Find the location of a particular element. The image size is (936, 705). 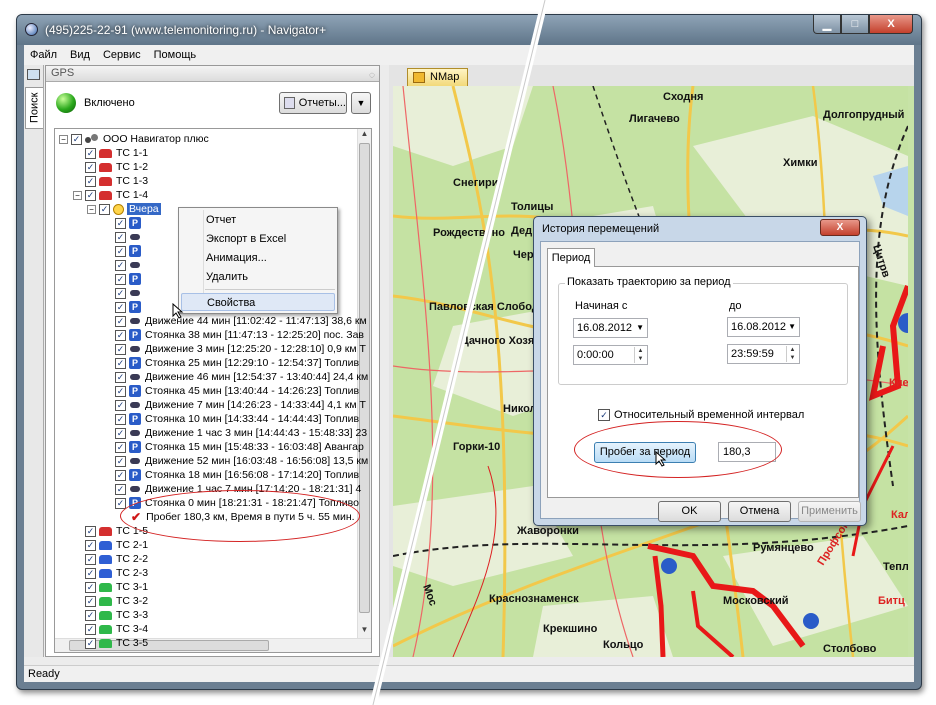

tree-vehicle-row: ✓ ТС 1-2 is located at coordinates (110, 167).